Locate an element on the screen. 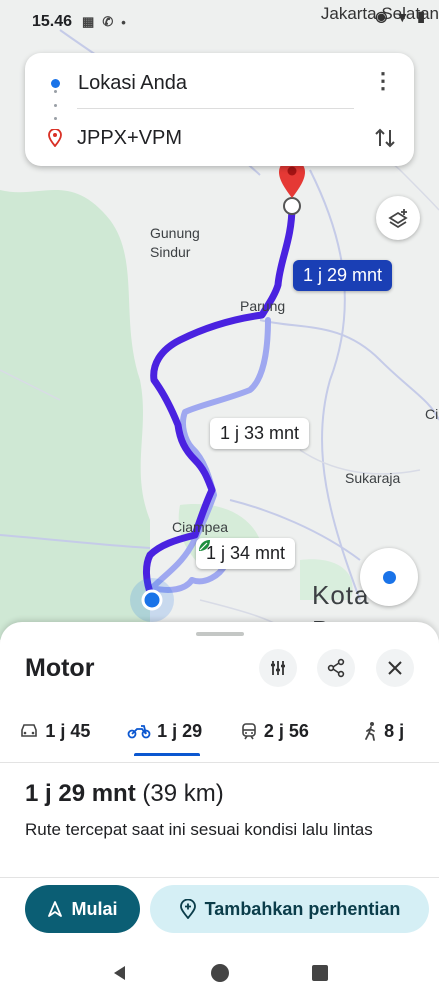  tune-icon is located at coordinates (278, 668).